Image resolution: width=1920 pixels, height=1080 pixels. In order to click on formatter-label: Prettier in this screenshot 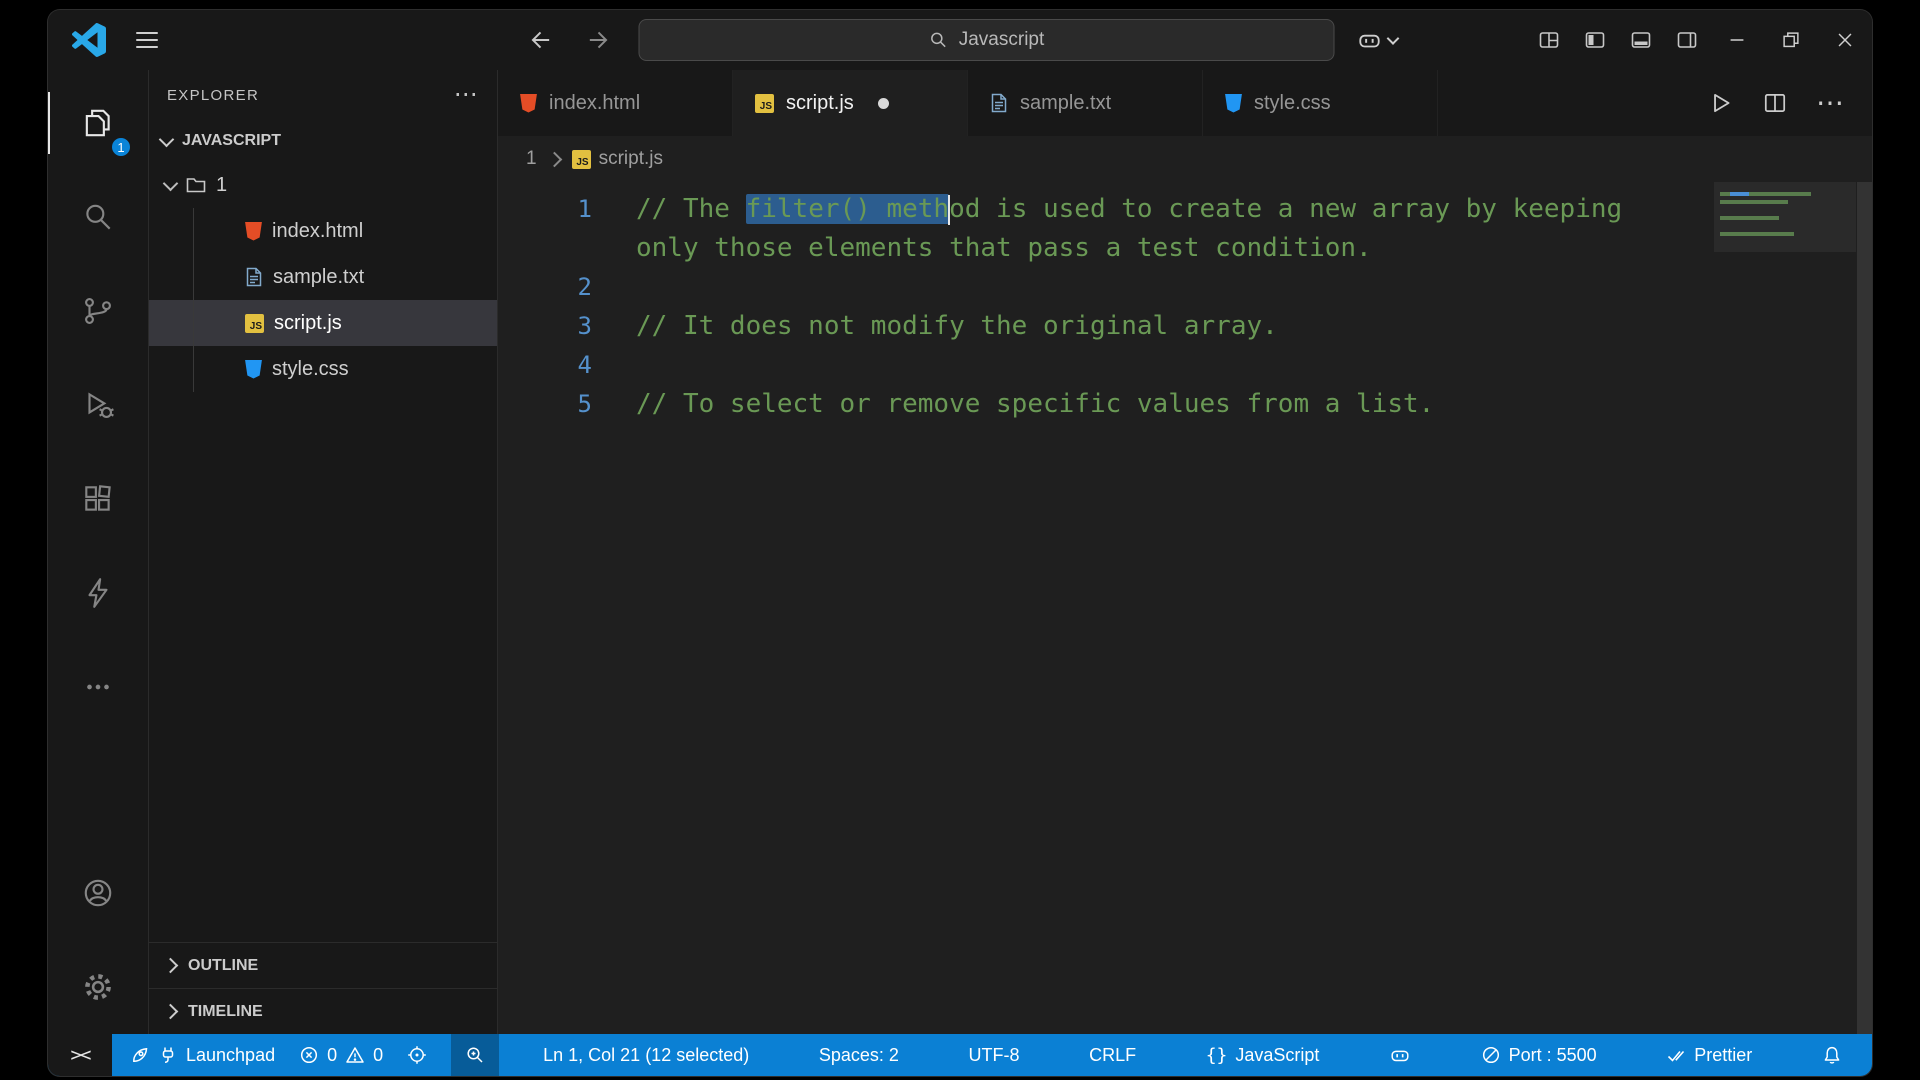, I will do `click(1723, 1054)`.